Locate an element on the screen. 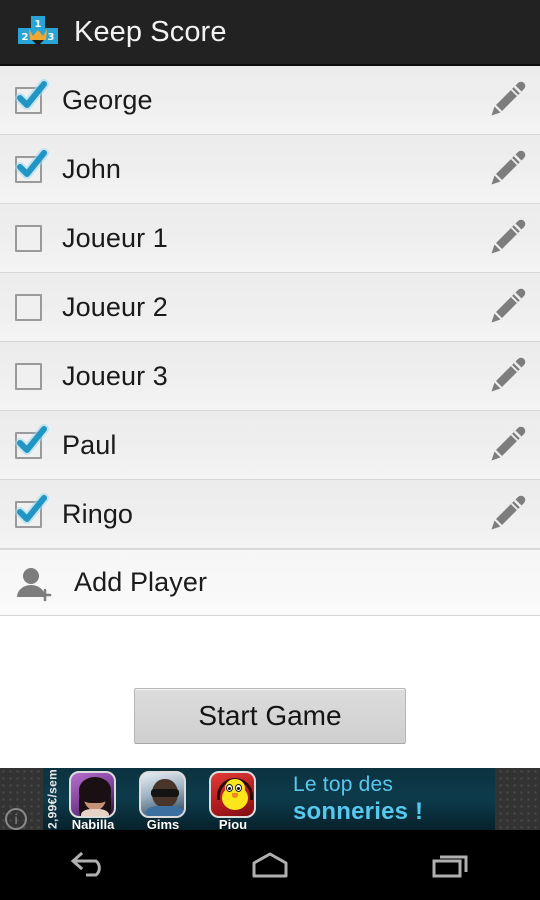 Image resolution: width=540 pixels, height=900 pixels. back-icon is located at coordinates (90, 865).